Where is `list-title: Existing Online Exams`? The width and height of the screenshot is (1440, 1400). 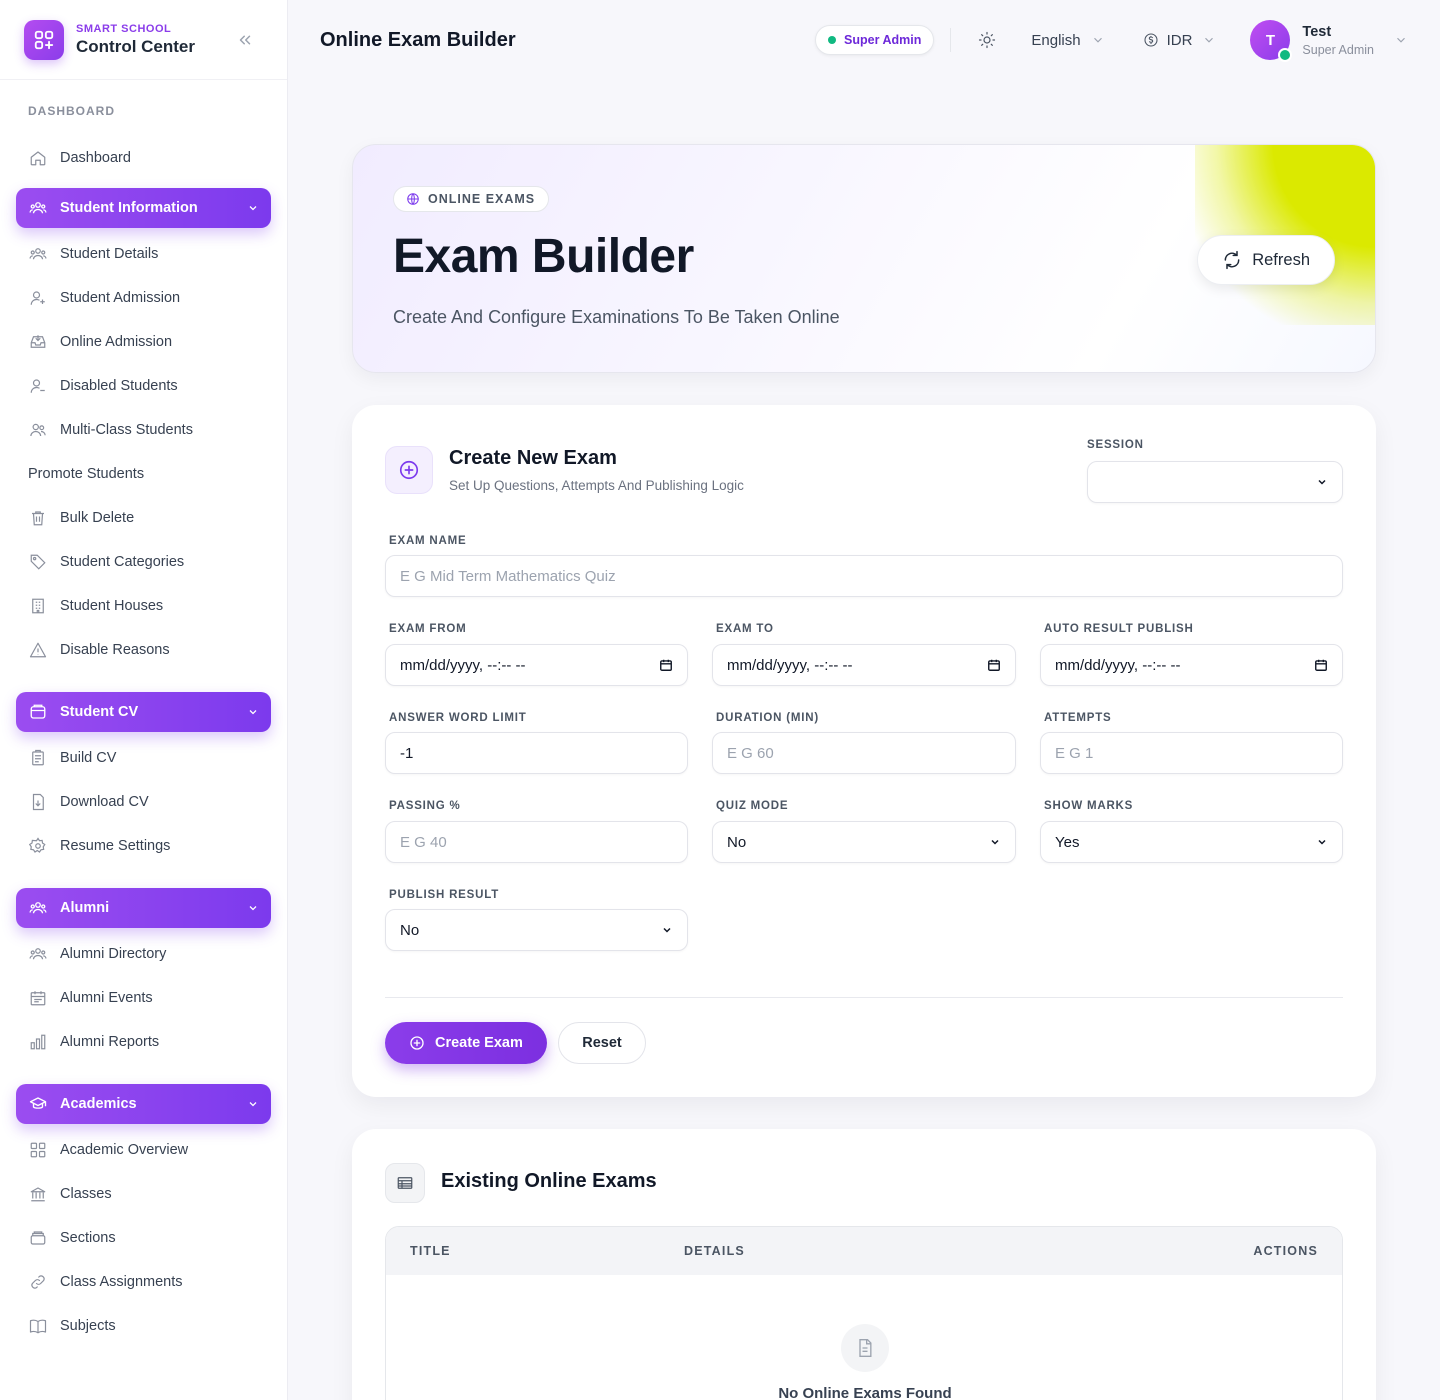 list-title: Existing Online Exams is located at coordinates (549, 1181).